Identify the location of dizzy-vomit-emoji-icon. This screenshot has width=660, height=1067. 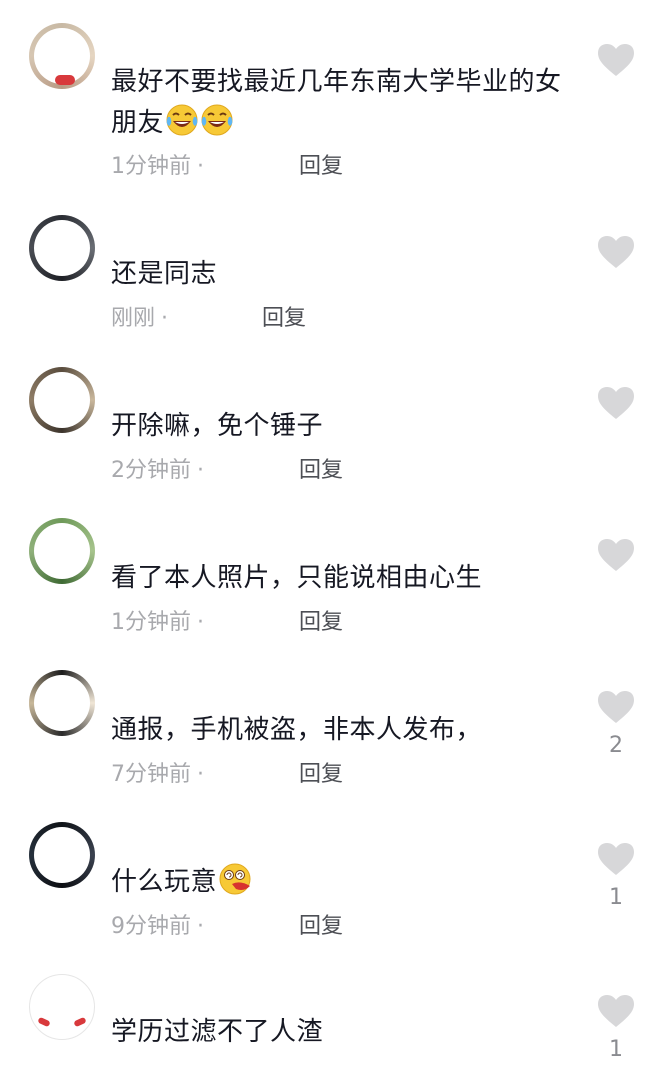
(235, 879).